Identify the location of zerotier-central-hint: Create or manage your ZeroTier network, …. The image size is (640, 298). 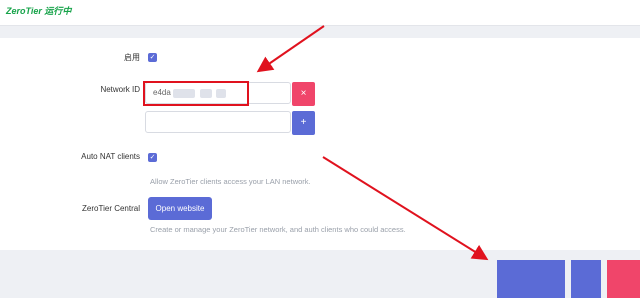
(278, 229).